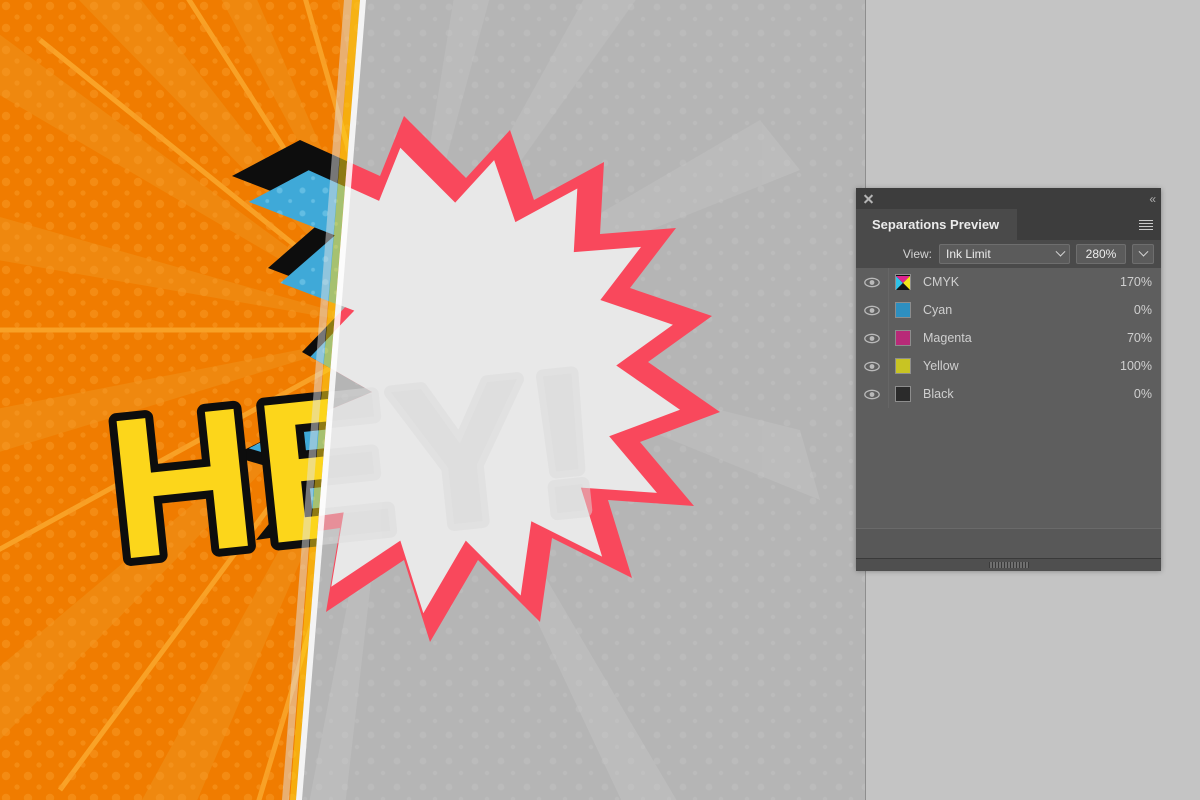  I want to click on view-label: View:, so click(917, 254).